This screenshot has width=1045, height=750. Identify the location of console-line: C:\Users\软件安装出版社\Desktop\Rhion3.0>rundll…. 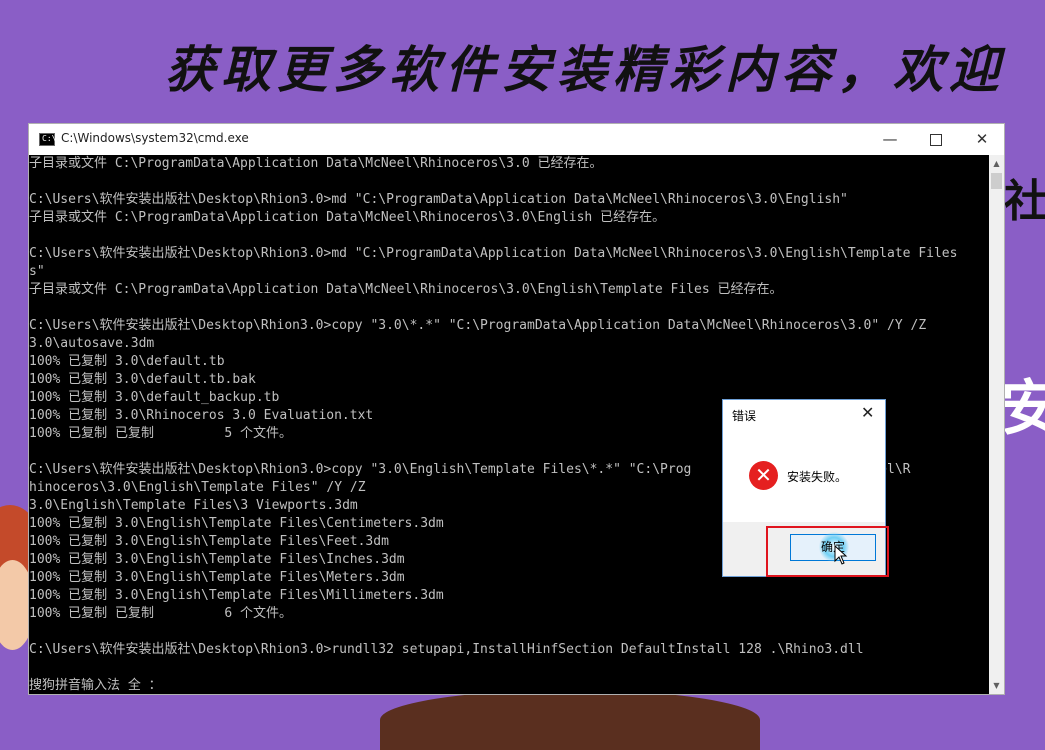
(446, 649).